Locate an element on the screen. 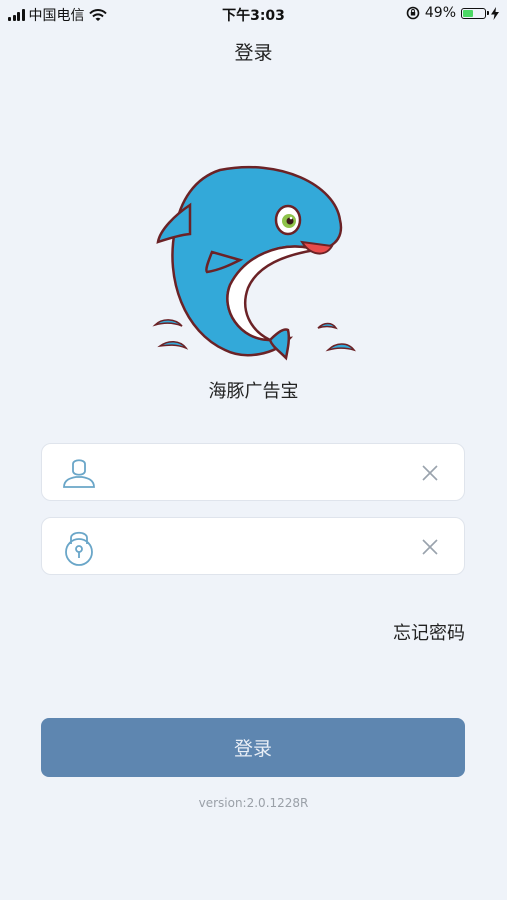  version-label: version:2.0.1228R is located at coordinates (253, 803).